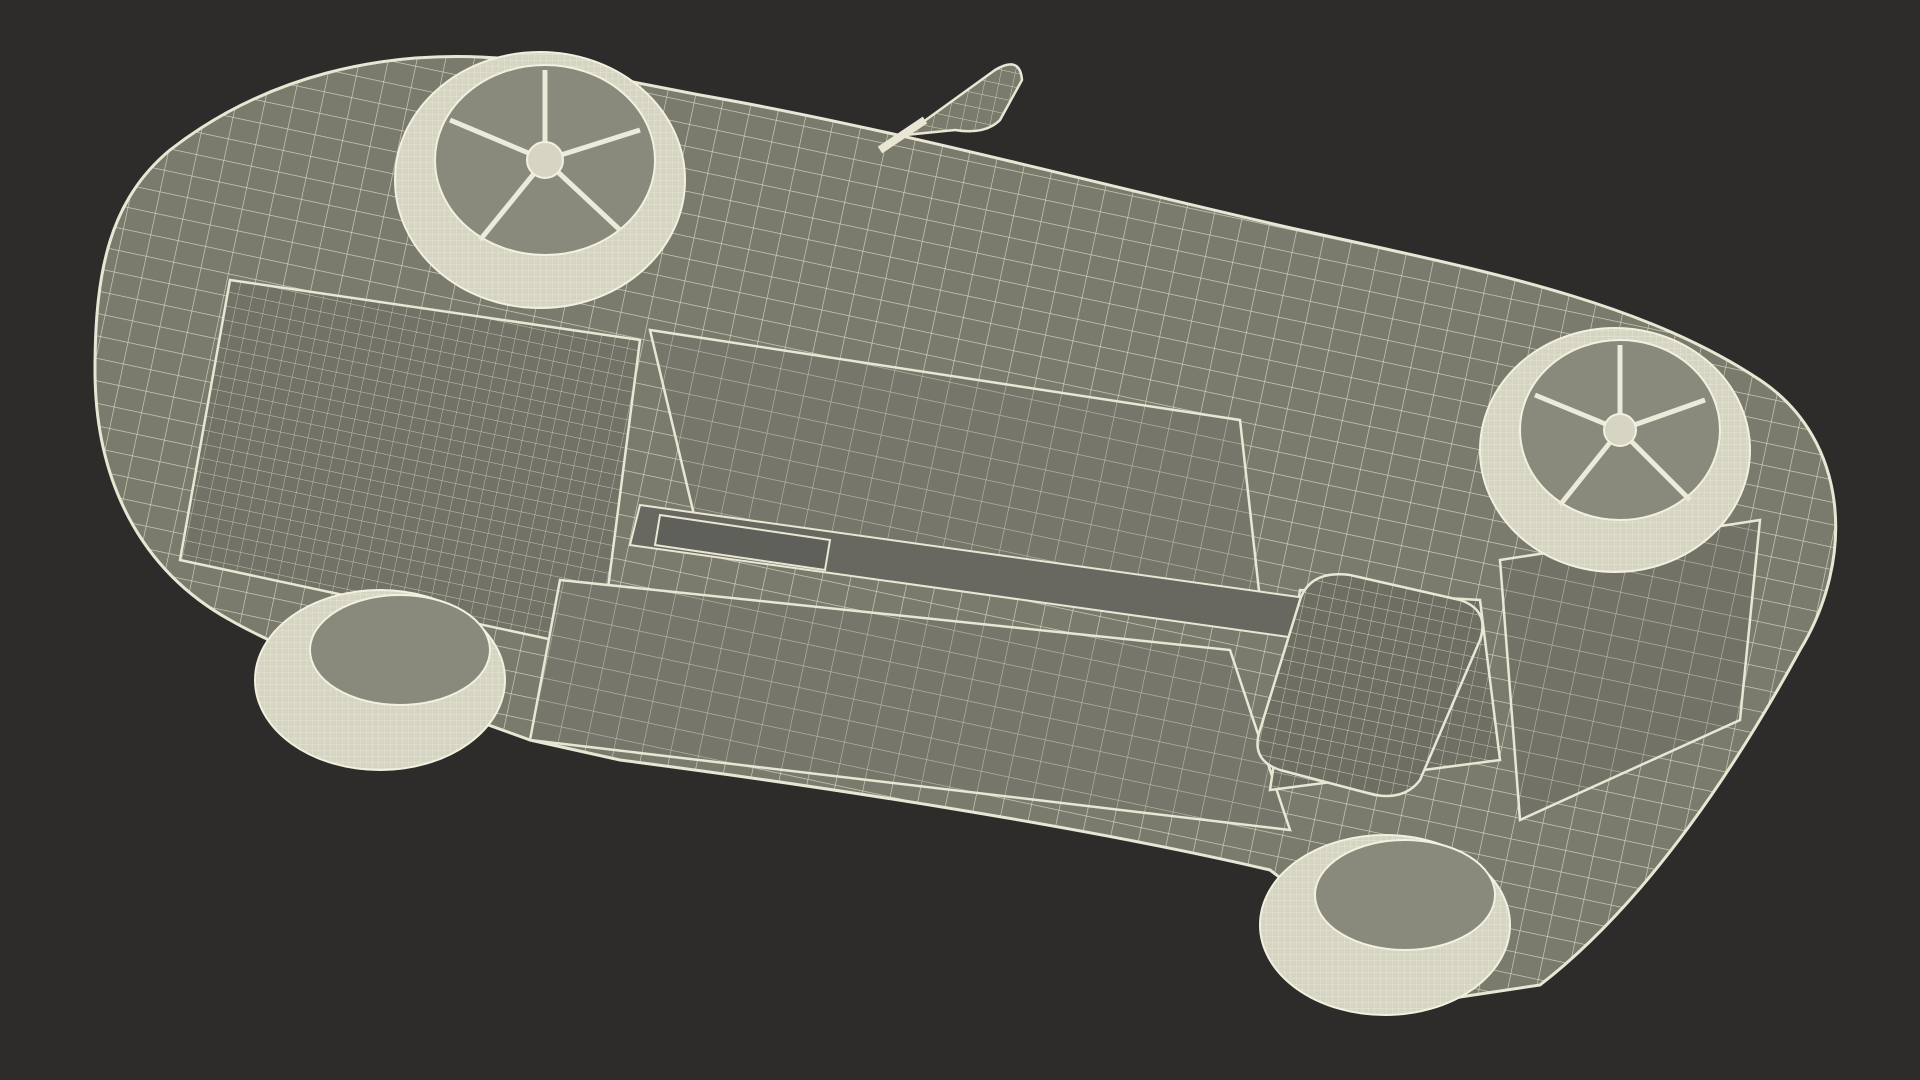 The width and height of the screenshot is (1920, 1080). I want to click on wheel-rear-left, so click(380, 680).